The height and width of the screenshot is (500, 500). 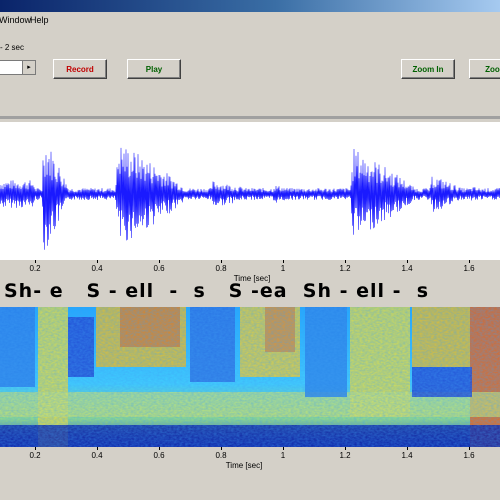 I want to click on spectrogram-tick-label: 1, so click(x=283, y=455).